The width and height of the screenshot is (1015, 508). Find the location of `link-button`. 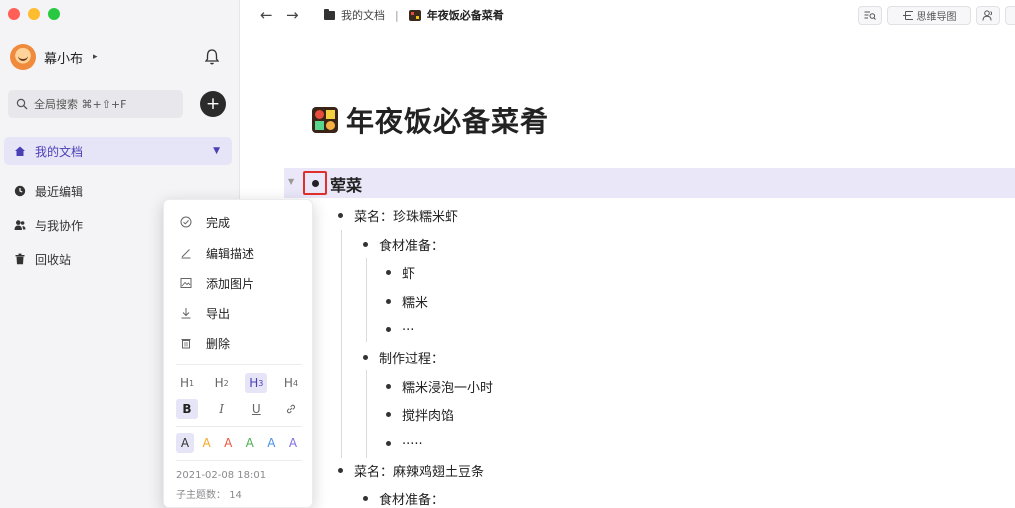

link-button is located at coordinates (291, 409).